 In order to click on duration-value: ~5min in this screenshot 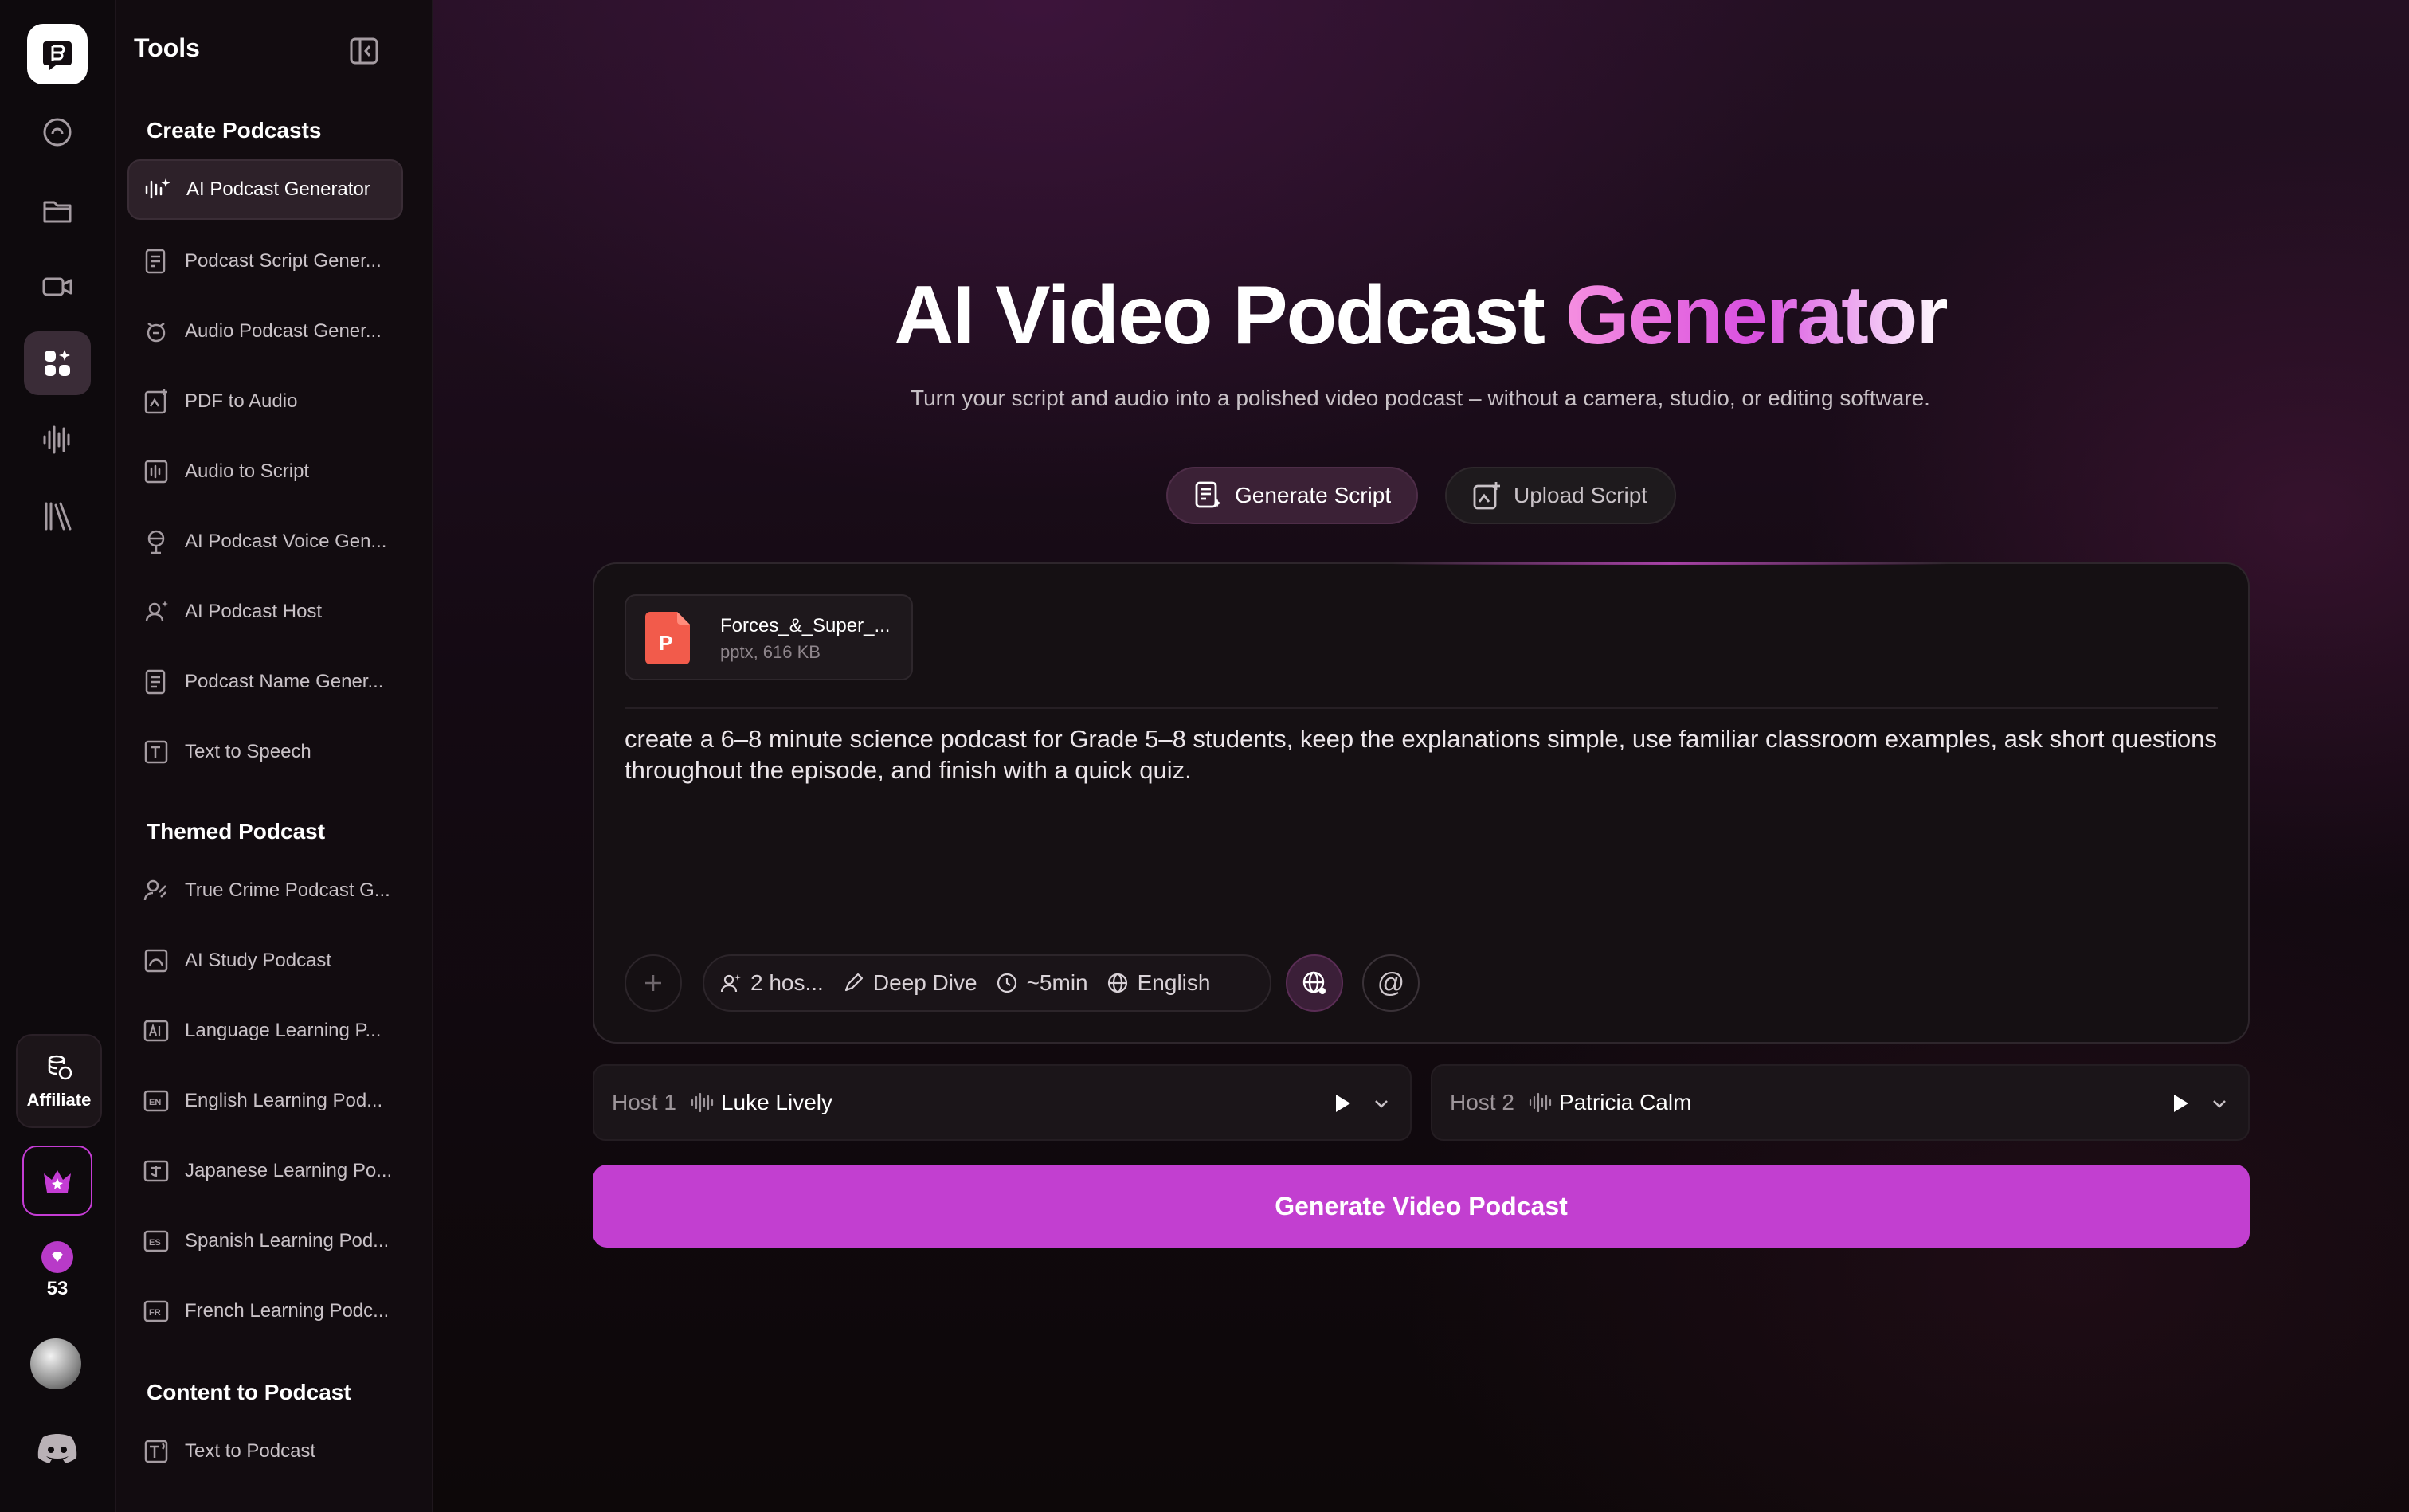, I will do `click(1057, 983)`.